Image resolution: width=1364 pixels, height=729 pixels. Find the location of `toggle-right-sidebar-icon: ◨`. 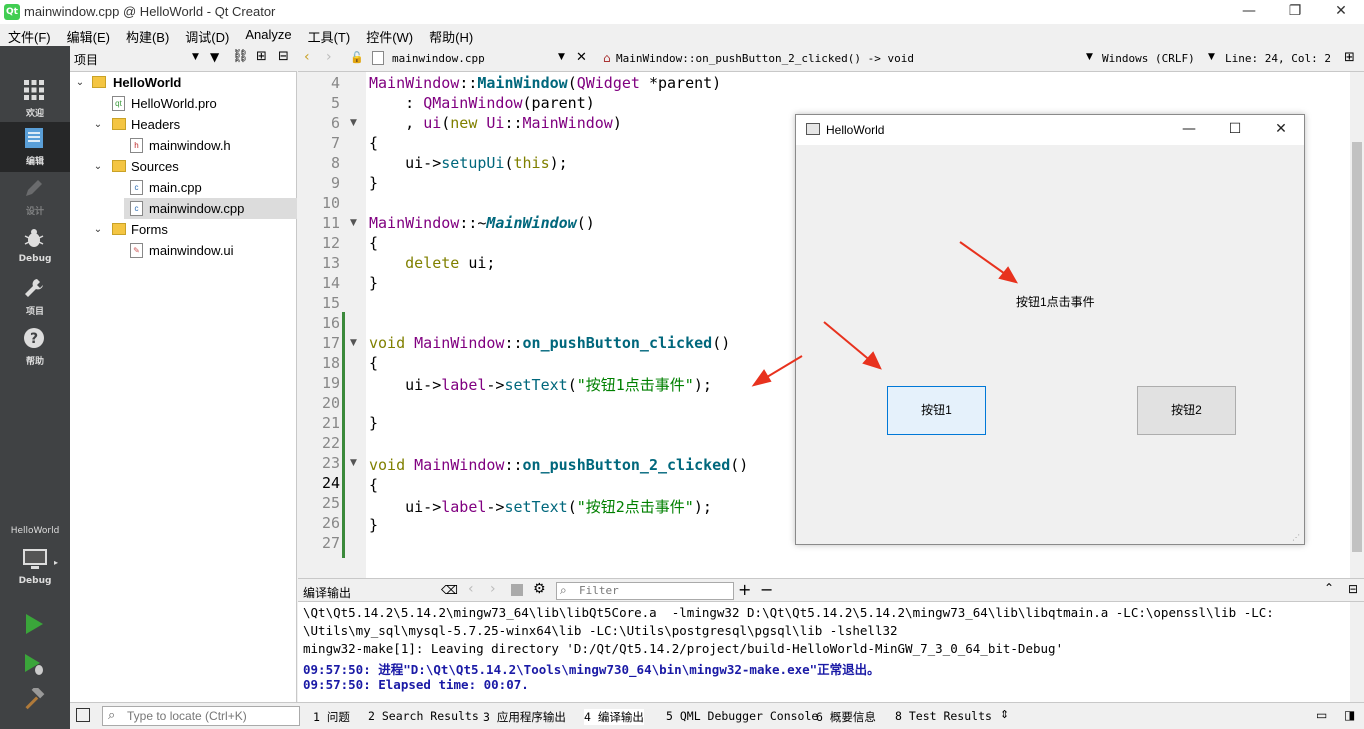

toggle-right-sidebar-icon: ◨ is located at coordinates (1349, 715).